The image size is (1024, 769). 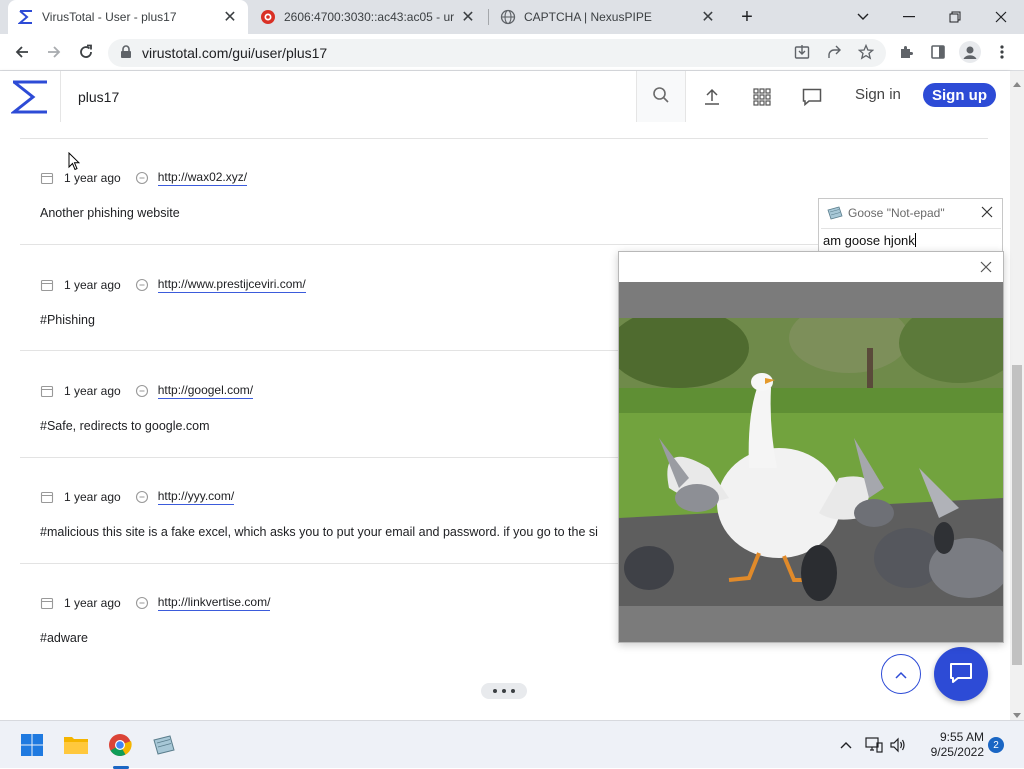 I want to click on sign-in-link: Sign in, so click(x=878, y=94).